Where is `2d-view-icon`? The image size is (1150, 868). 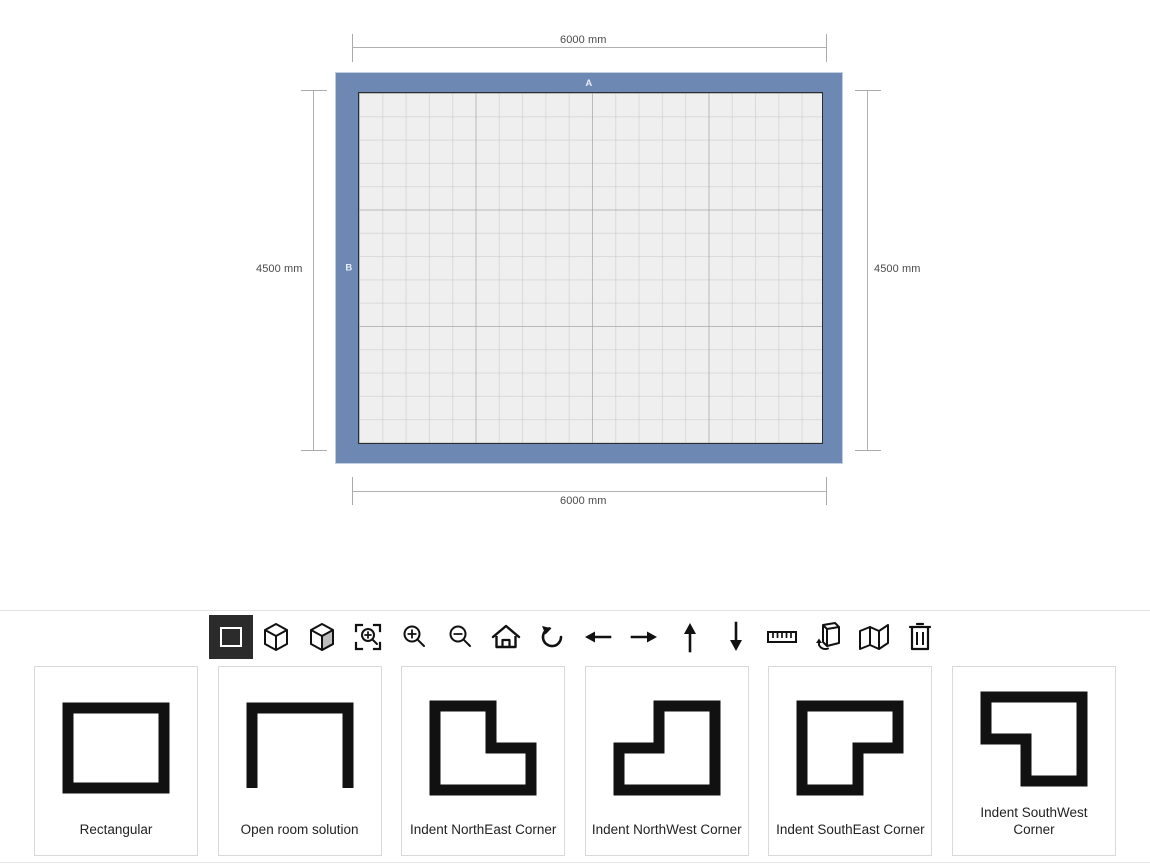
2d-view-icon is located at coordinates (231, 637).